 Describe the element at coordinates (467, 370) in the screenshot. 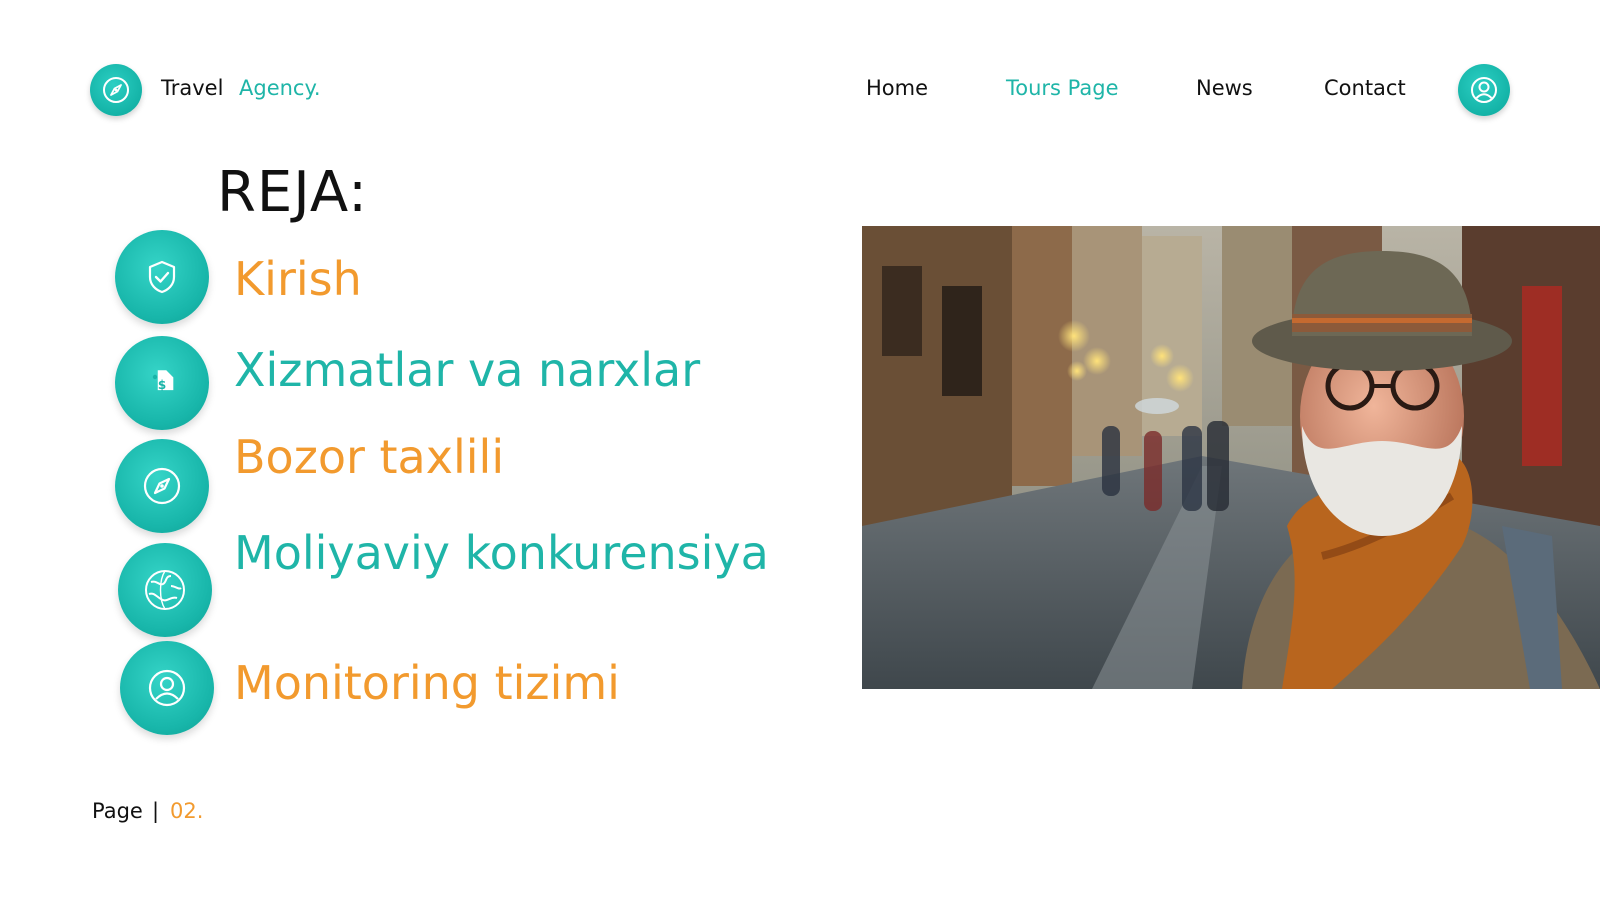

I see `agenda-item-xizmatlar: Xizmatlar va narxlar` at that location.